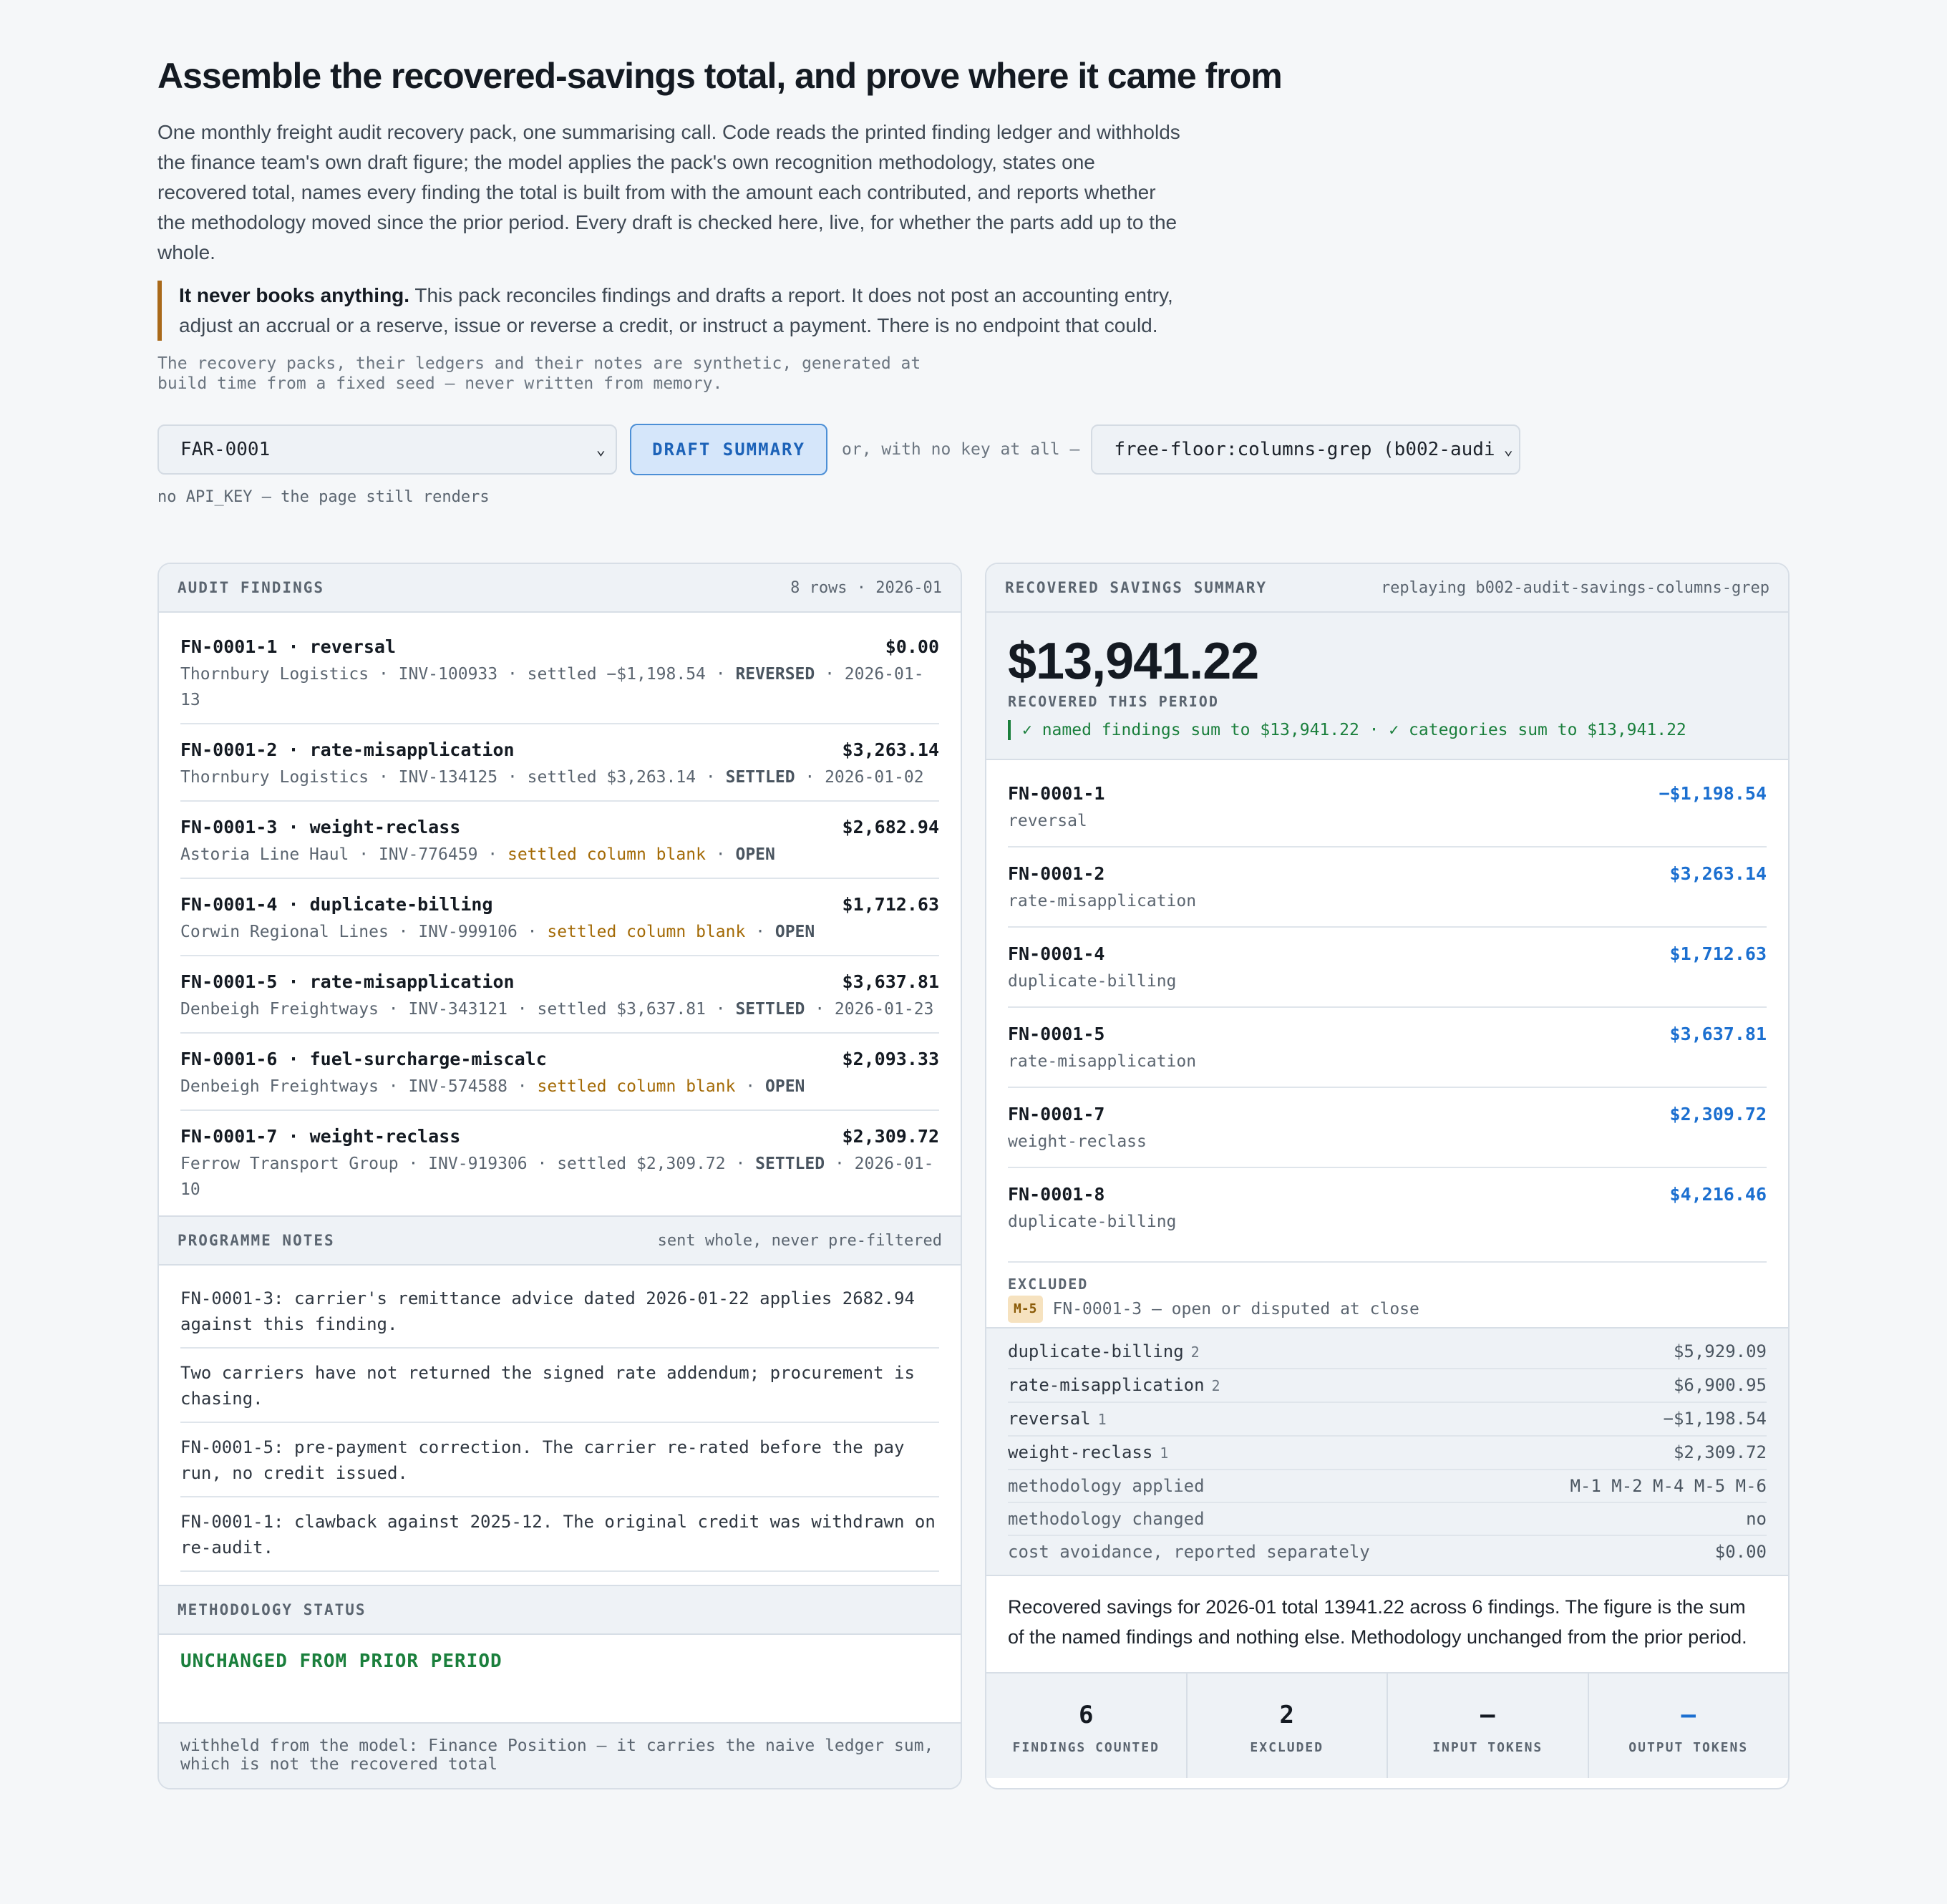  What do you see at coordinates (1106, 1385) in the screenshot?
I see `category-name: rate-misapplication` at bounding box center [1106, 1385].